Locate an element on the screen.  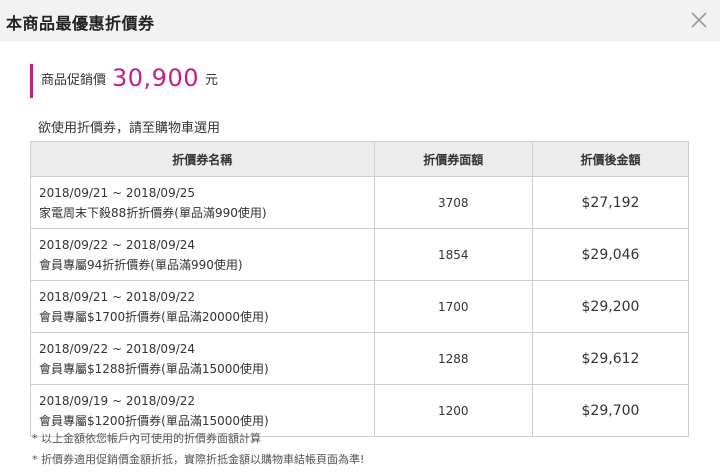
close-button is located at coordinates (699, 20).